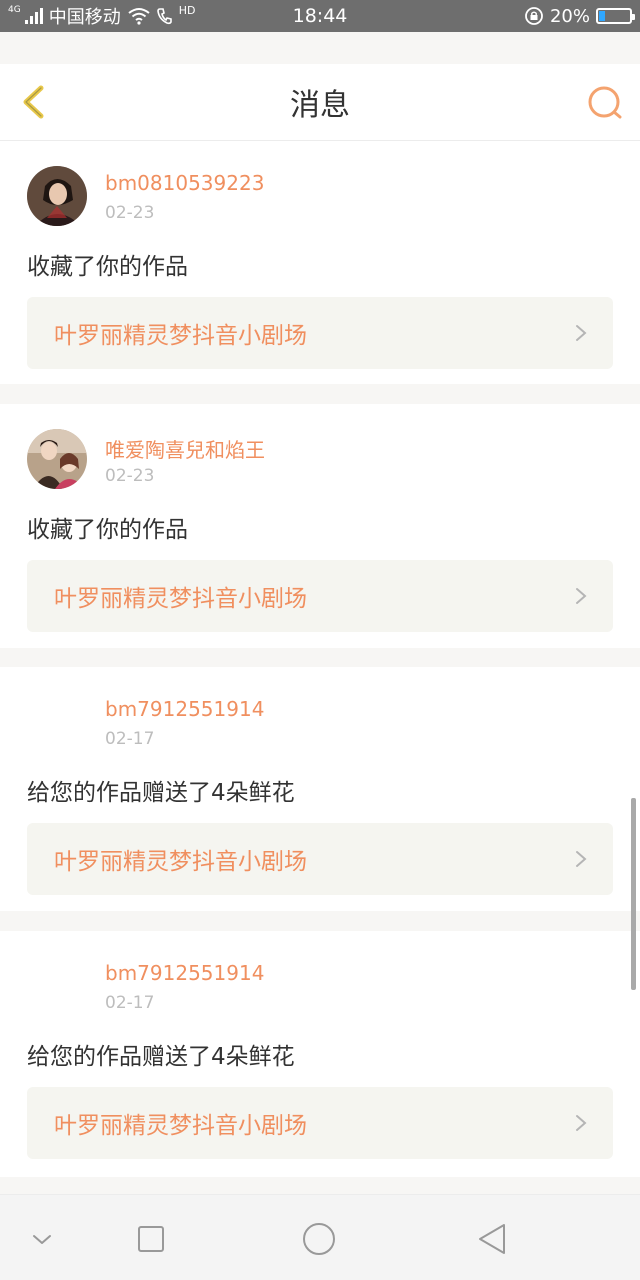 The image size is (640, 1280). What do you see at coordinates (185, 448) in the screenshot?
I see `username: 唯爱陶喜兒和焰王` at bounding box center [185, 448].